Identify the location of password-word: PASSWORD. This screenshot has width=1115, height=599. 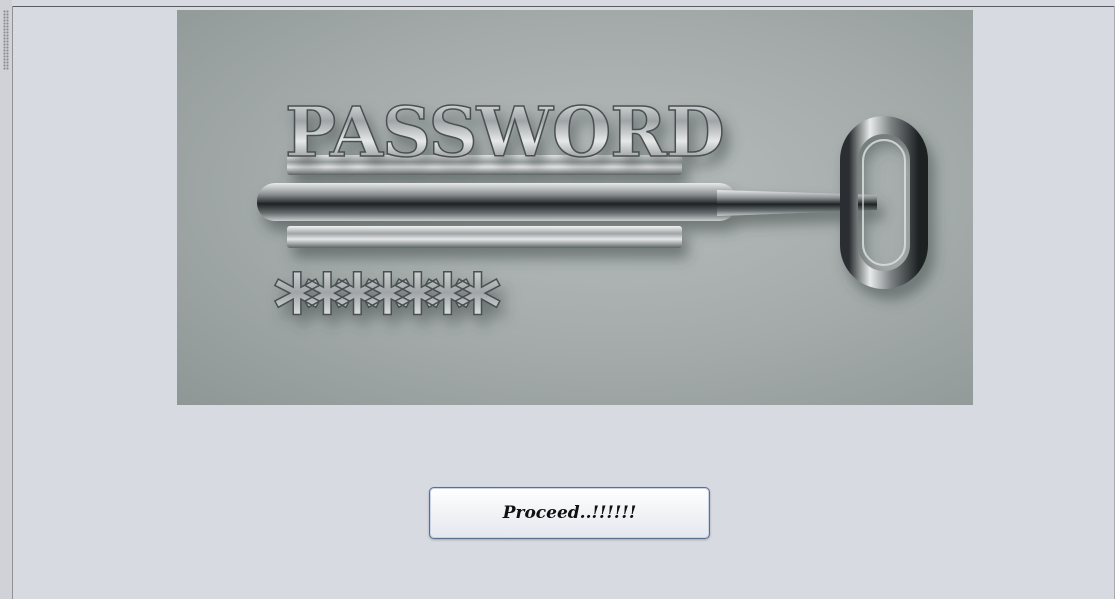
(504, 133).